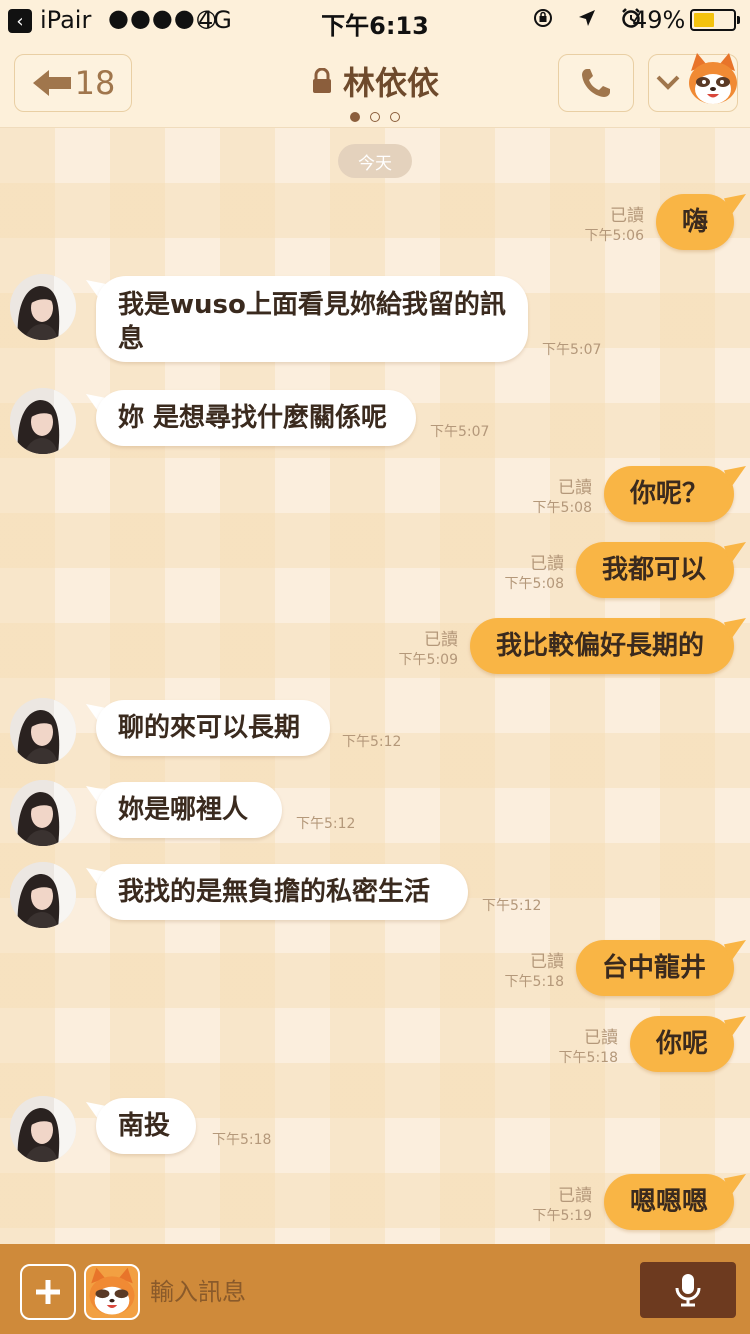 The height and width of the screenshot is (1334, 750). Describe the element at coordinates (659, 20) in the screenshot. I see `battery-percent: 49%` at that location.